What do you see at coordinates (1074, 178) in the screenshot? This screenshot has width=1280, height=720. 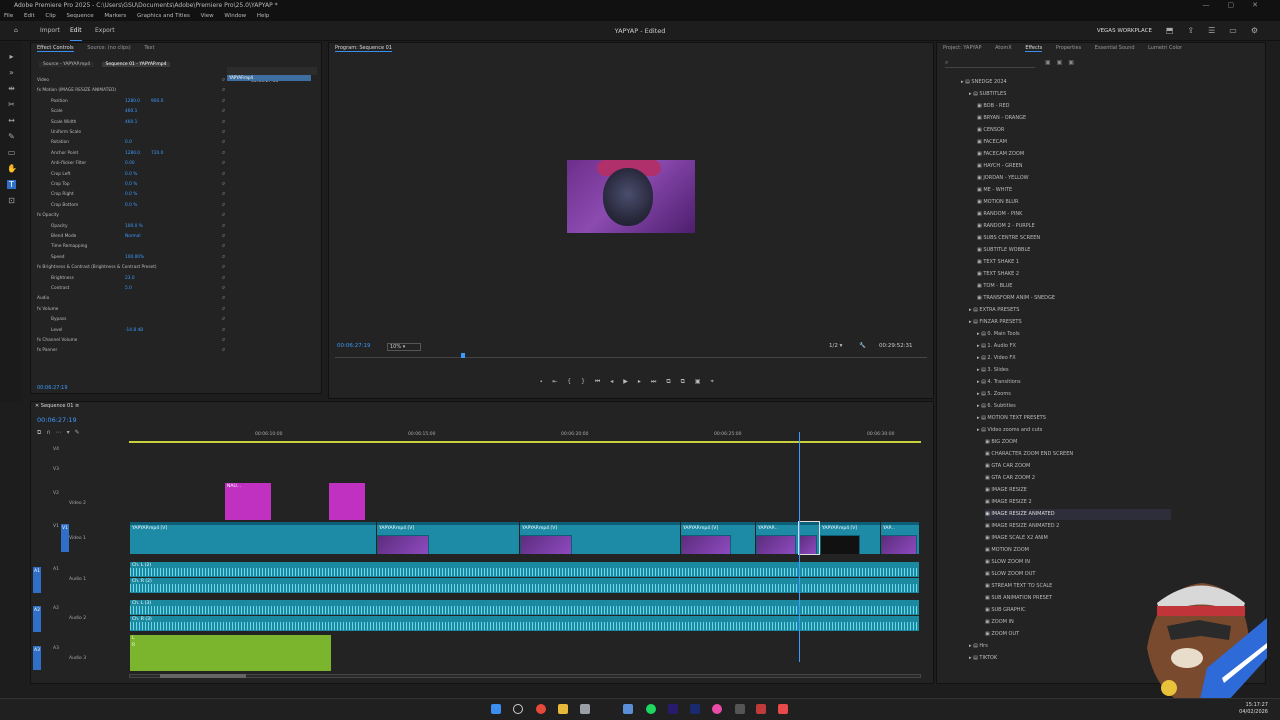 I see `effects-tree-item: ▣ JORDAN - YELLOW` at bounding box center [1074, 178].